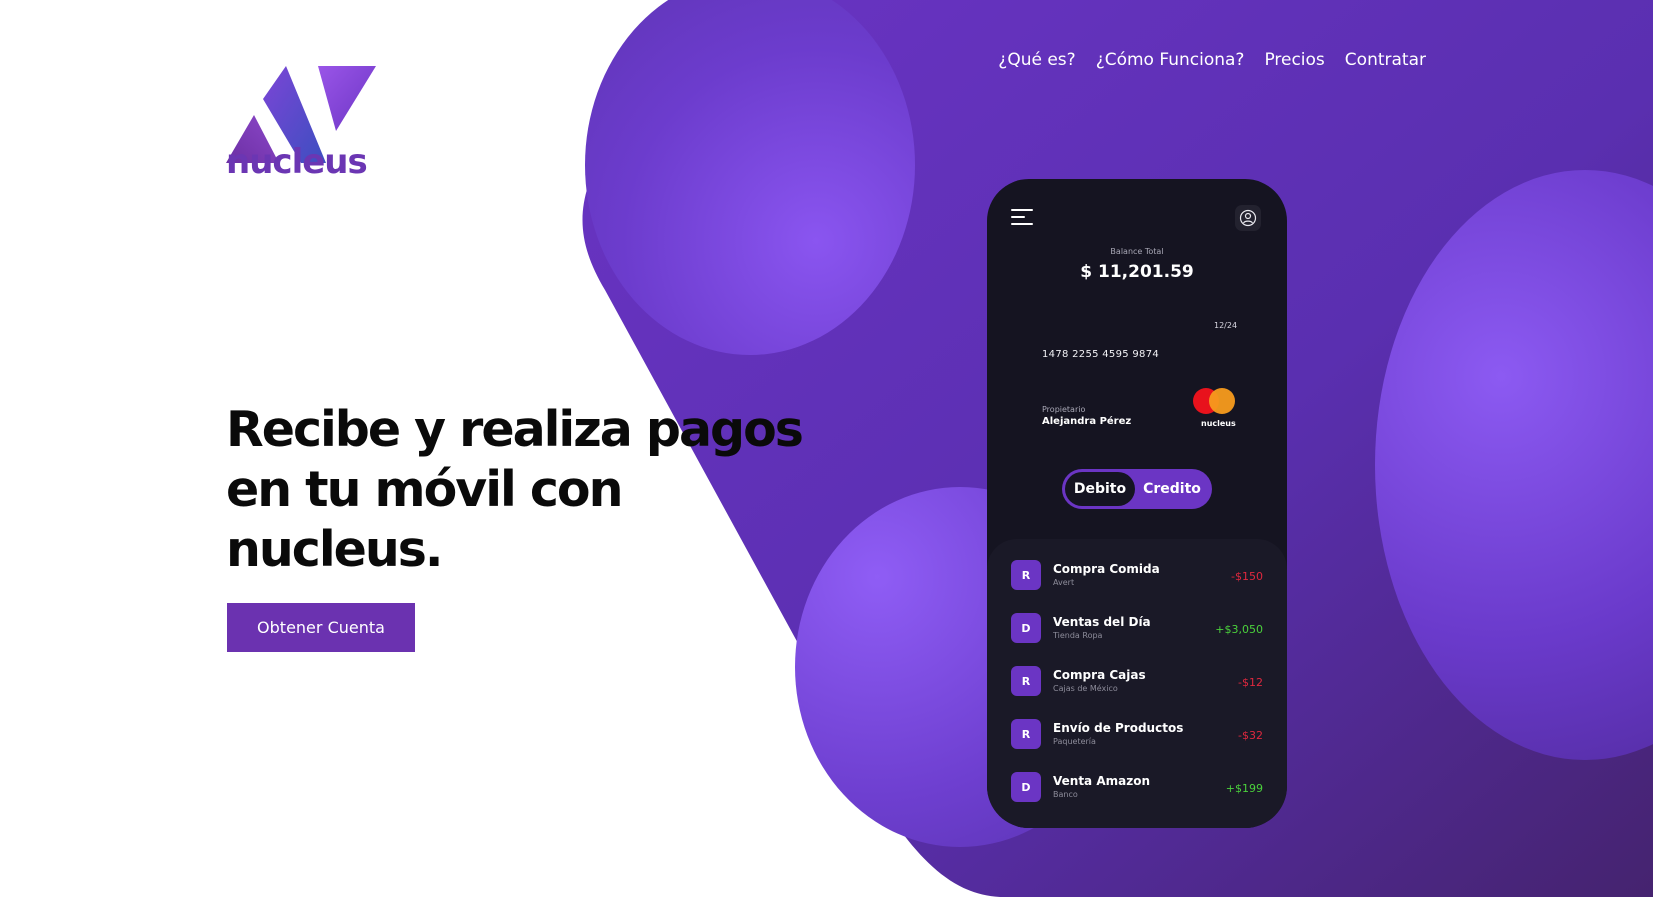  What do you see at coordinates (1239, 629) in the screenshot?
I see `transaction-amount: +$3,050` at bounding box center [1239, 629].